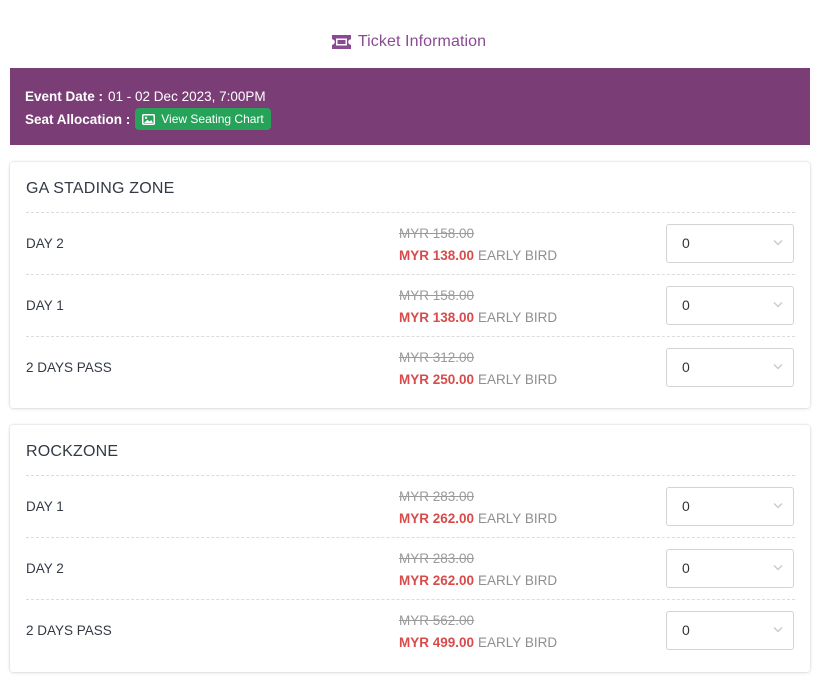 Image resolution: width=817 pixels, height=681 pixels. I want to click on ticket-row: DAY 2 MYR 158.00 MYR 138.00 EARLY BIRD 0, so click(410, 243).